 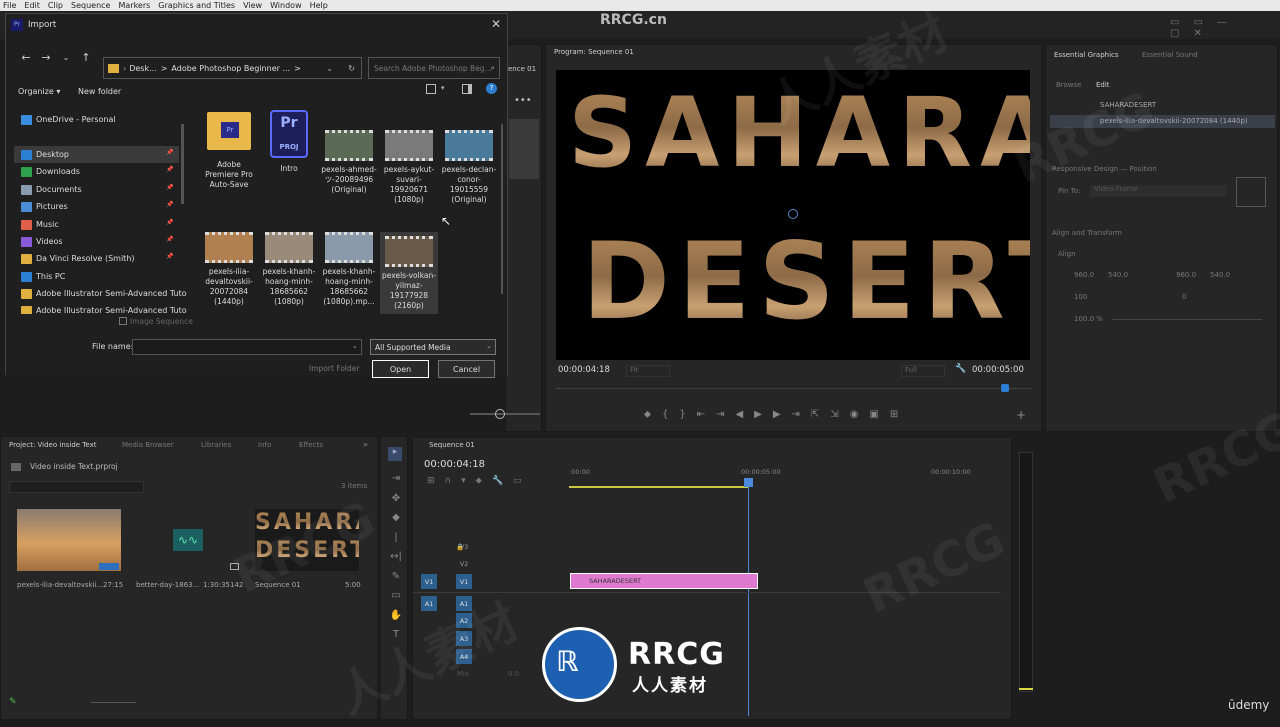 I want to click on playhead-marker, so click(x=1005, y=388).